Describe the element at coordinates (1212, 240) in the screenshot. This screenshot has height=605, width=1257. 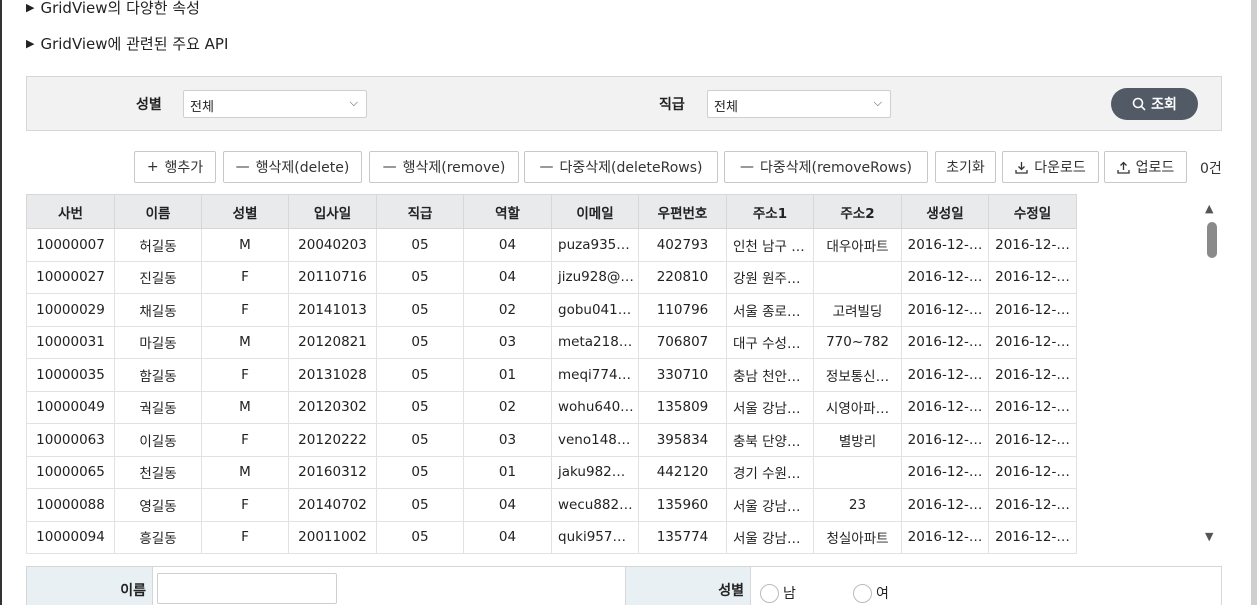
I see `grid-scrollbar-thumb` at that location.